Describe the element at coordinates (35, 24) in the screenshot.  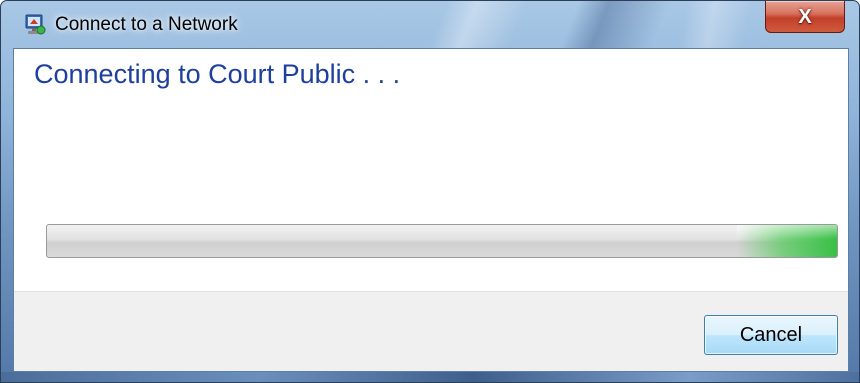
I see `network-connect-icon` at that location.